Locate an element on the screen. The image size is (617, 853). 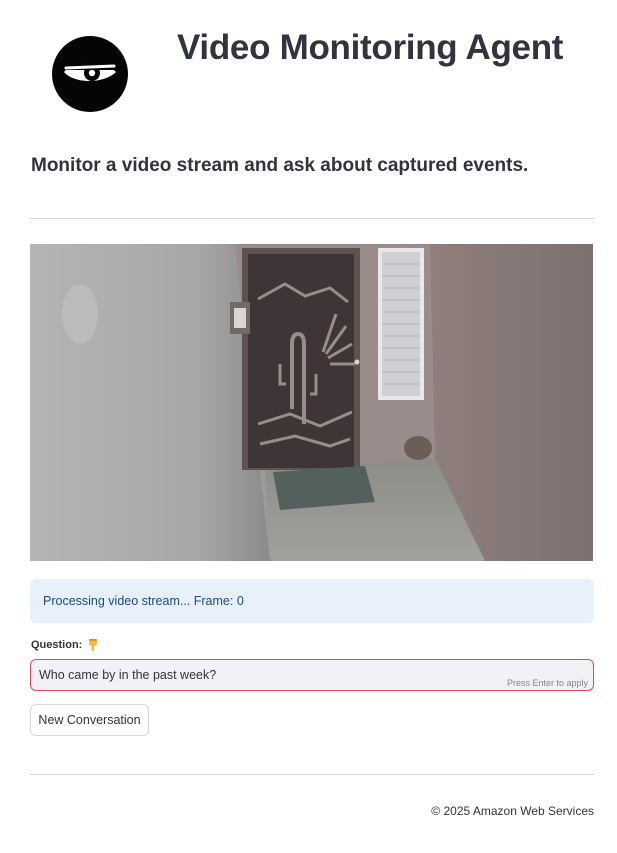
status-message: Processing video stream... Frame: 0 is located at coordinates (312, 601).